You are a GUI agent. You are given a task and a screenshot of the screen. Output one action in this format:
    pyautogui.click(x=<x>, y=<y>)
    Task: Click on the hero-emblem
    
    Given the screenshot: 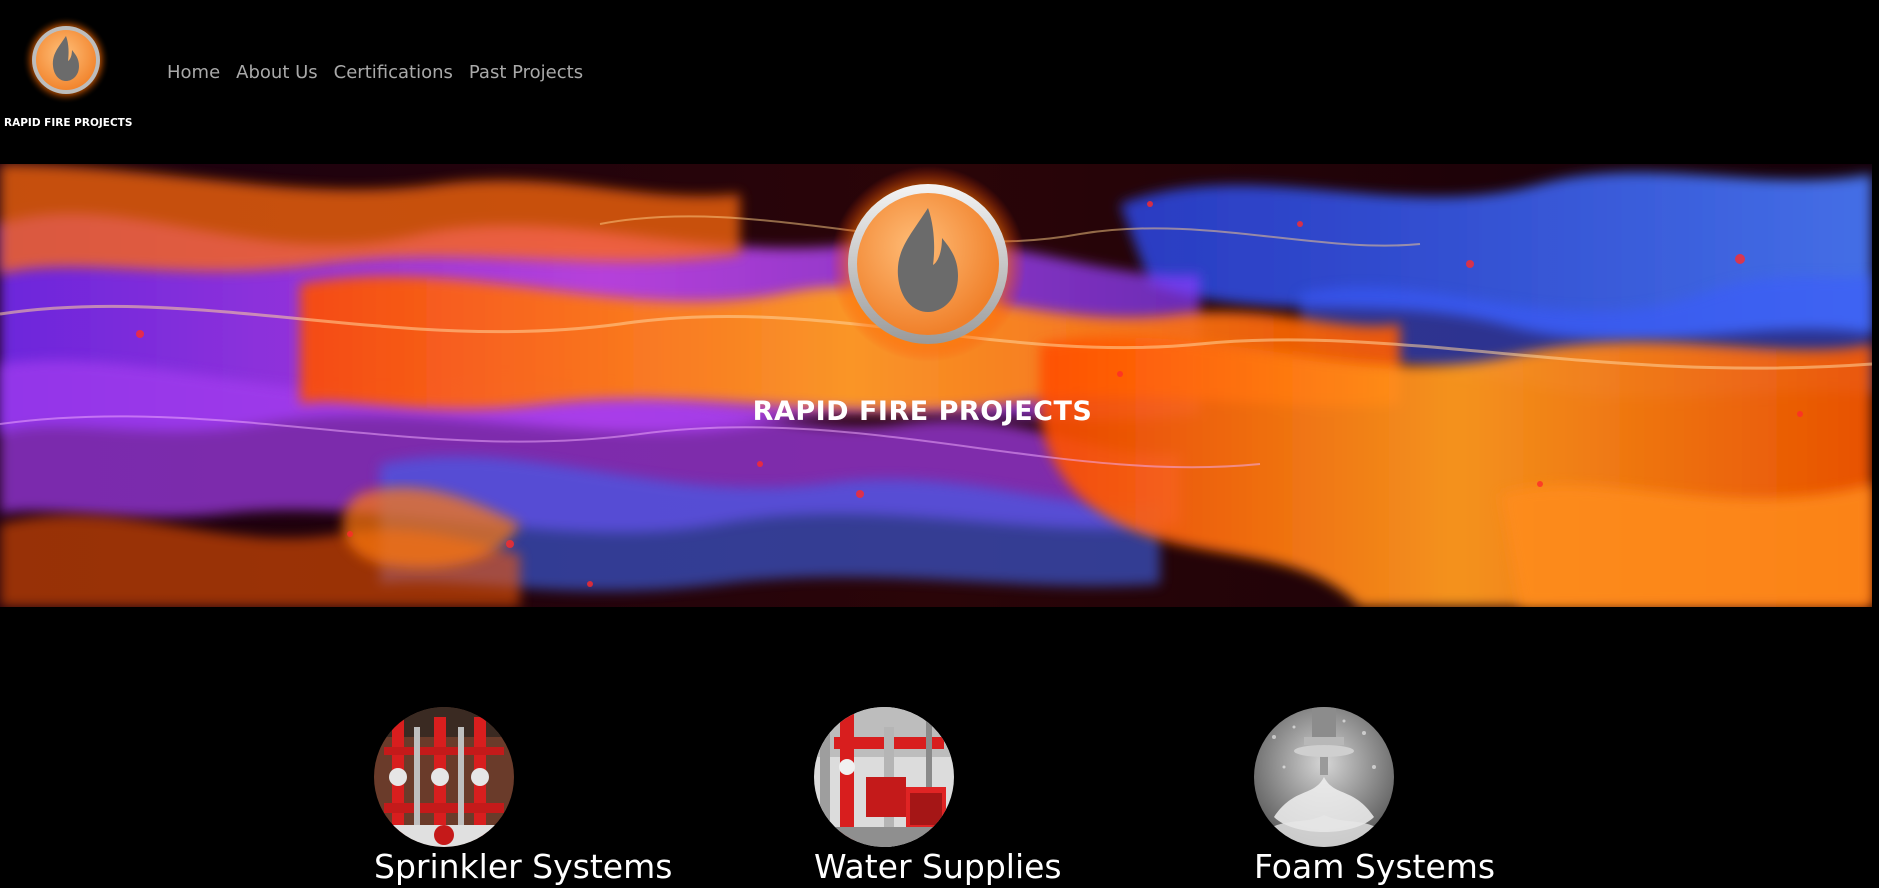 What is the action you would take?
    pyautogui.click(x=928, y=264)
    